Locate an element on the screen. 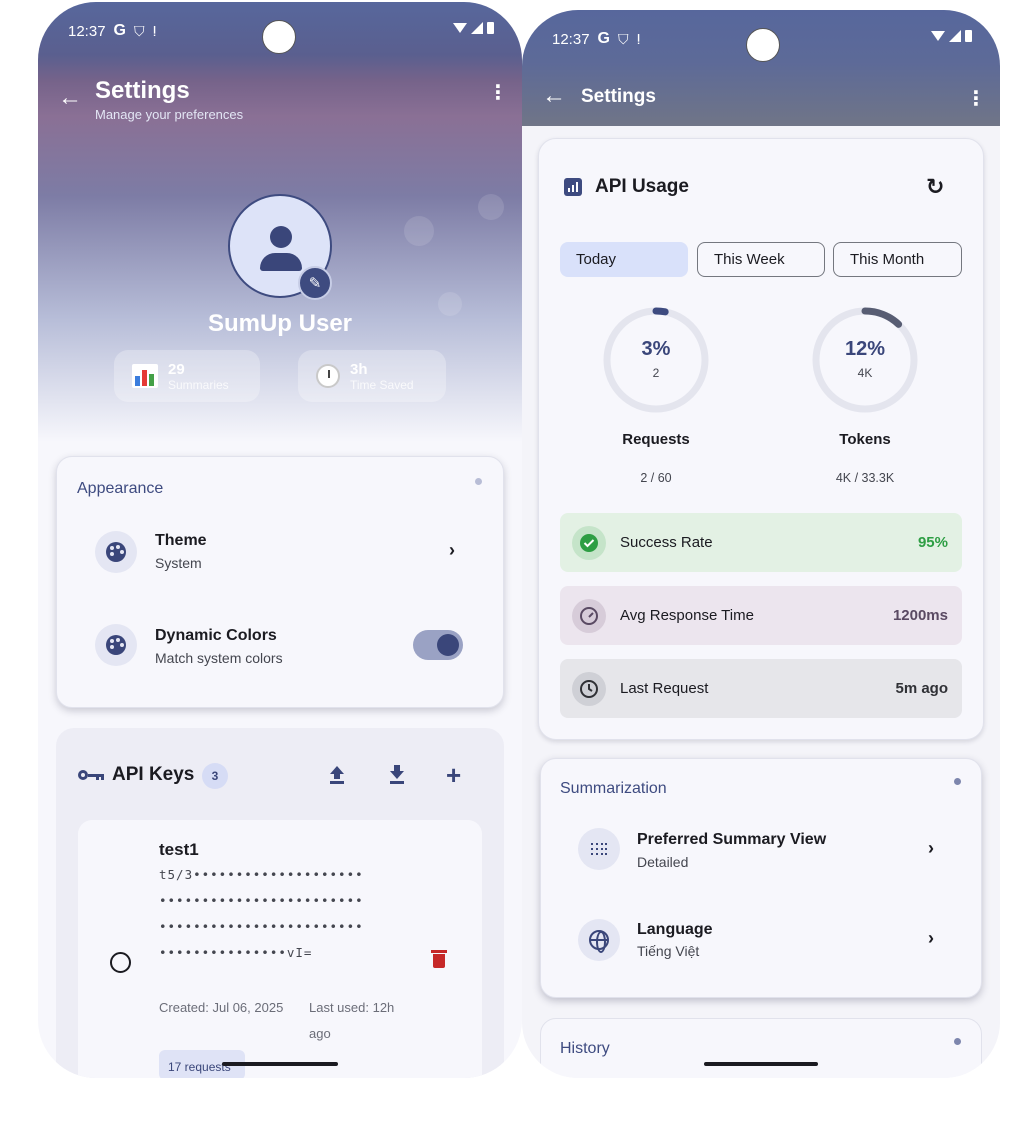 The image size is (1022, 1124). page-subtitle: Manage your preferences is located at coordinates (169, 114).